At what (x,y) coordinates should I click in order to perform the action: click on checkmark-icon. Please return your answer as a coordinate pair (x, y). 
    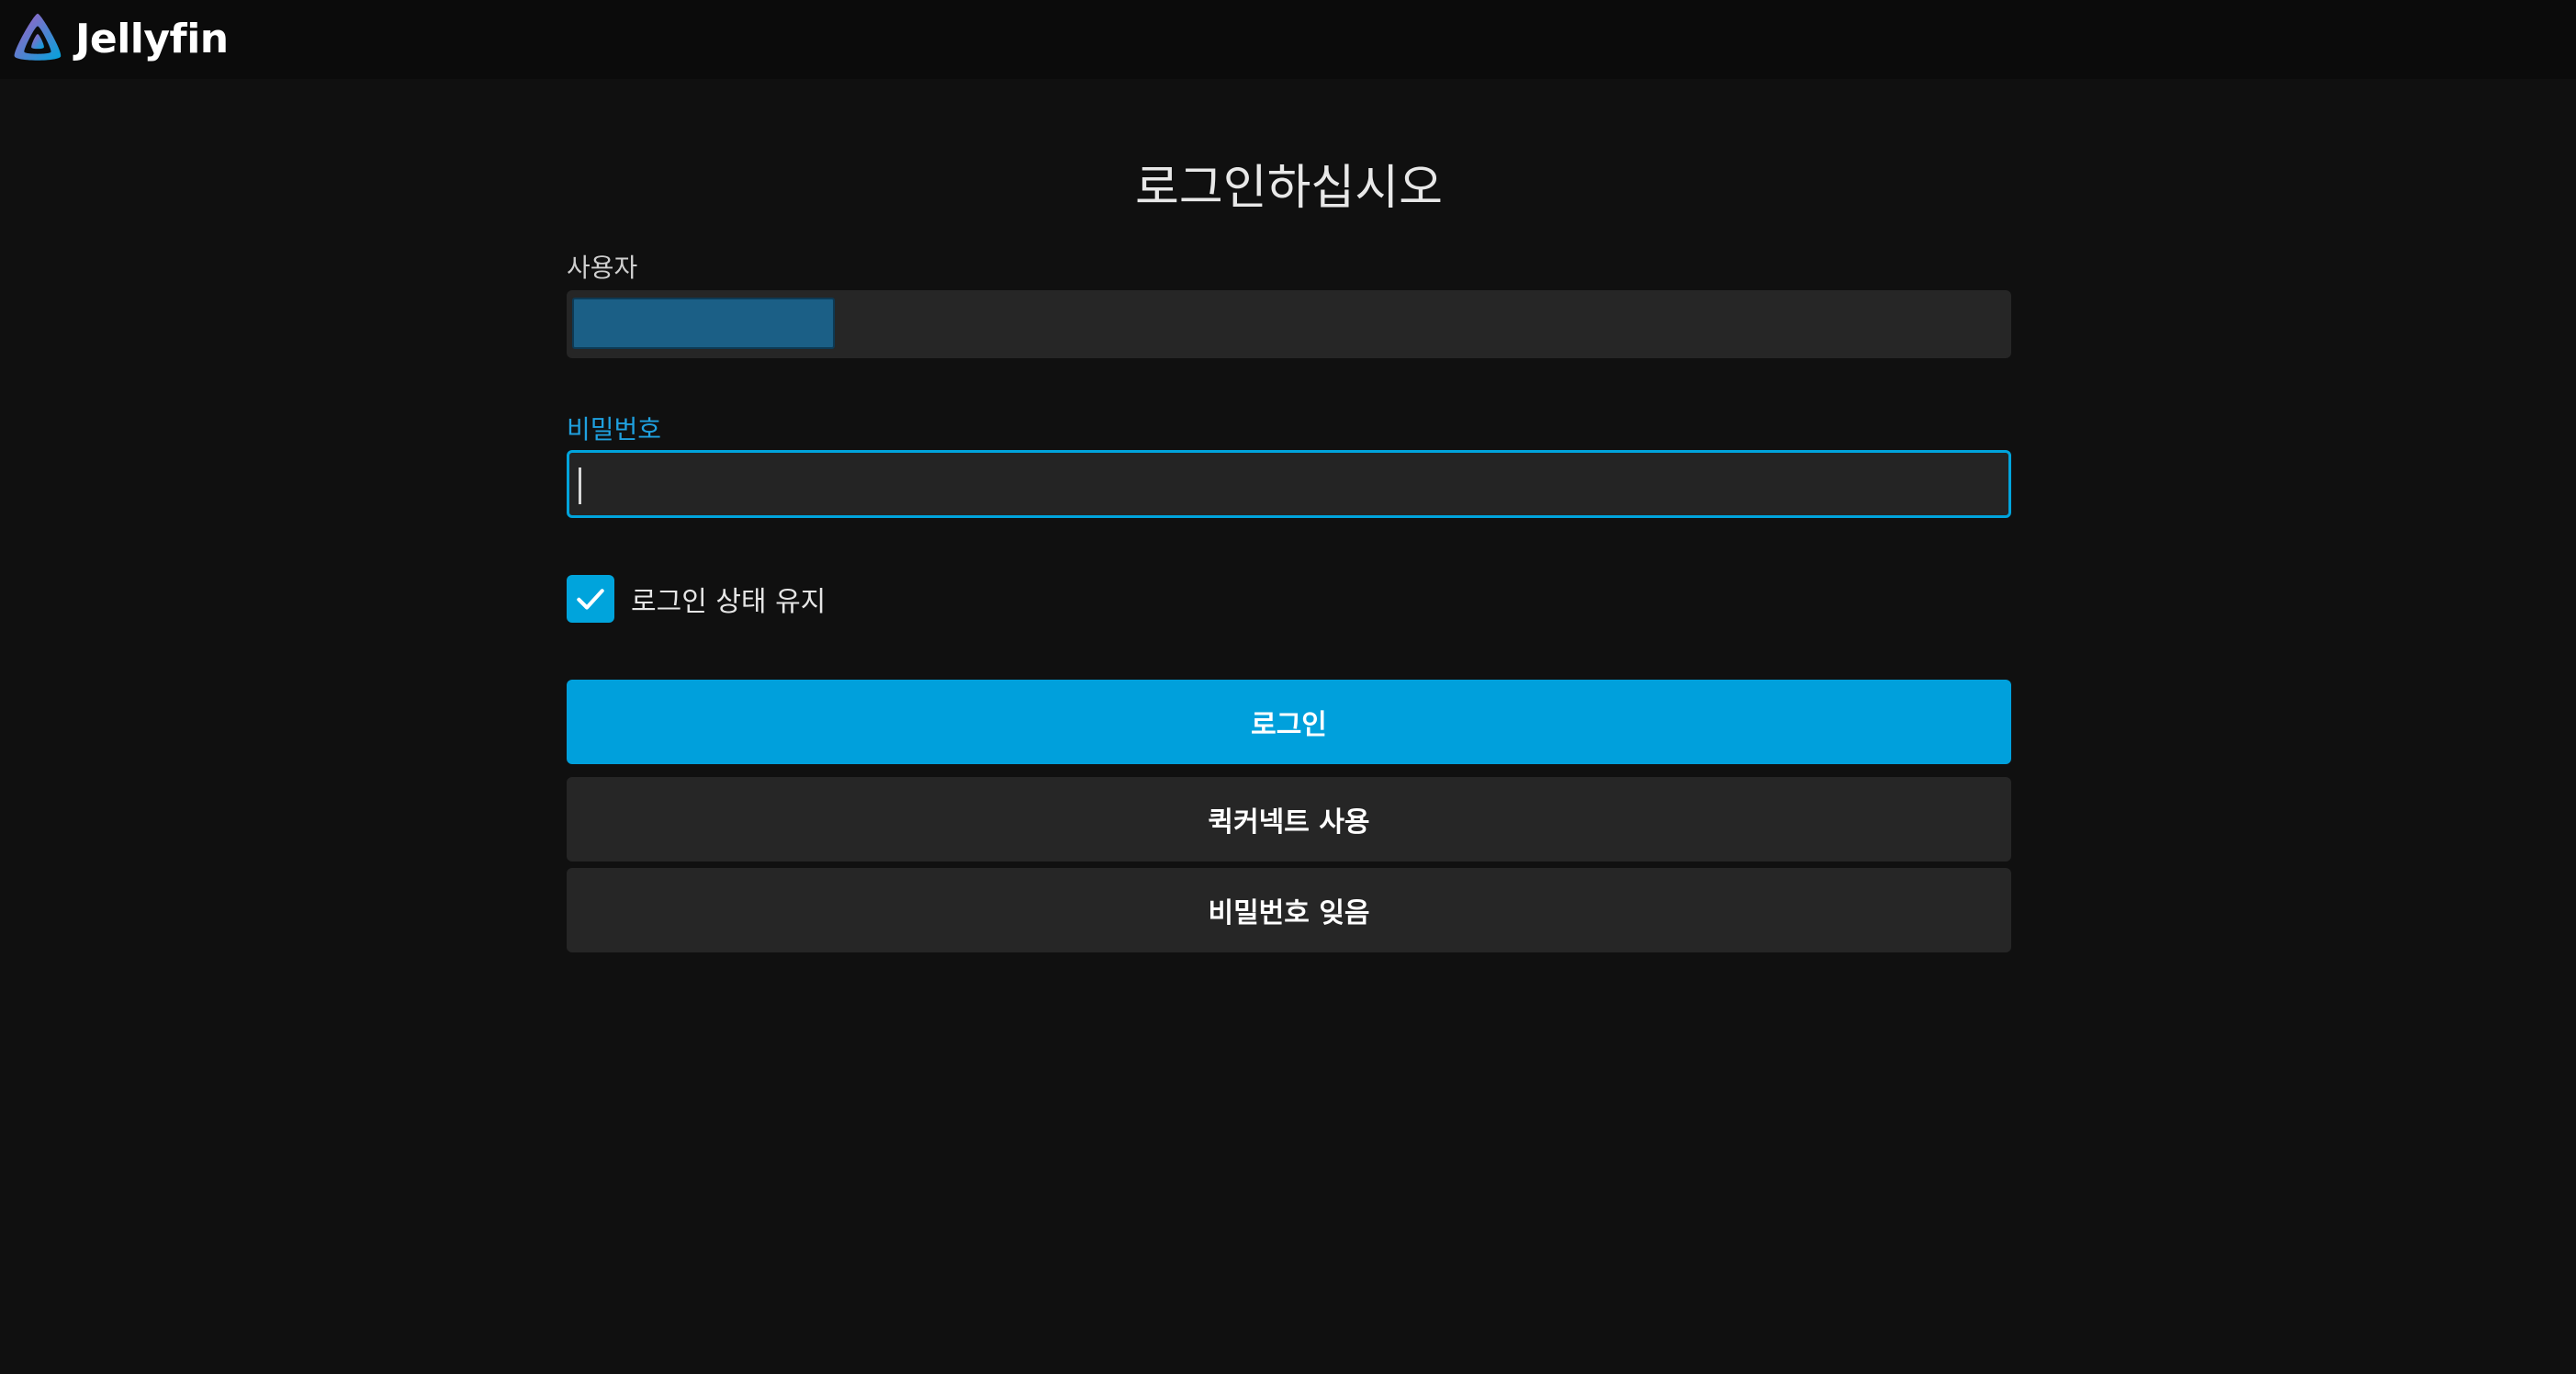
    Looking at the image, I should click on (590, 599).